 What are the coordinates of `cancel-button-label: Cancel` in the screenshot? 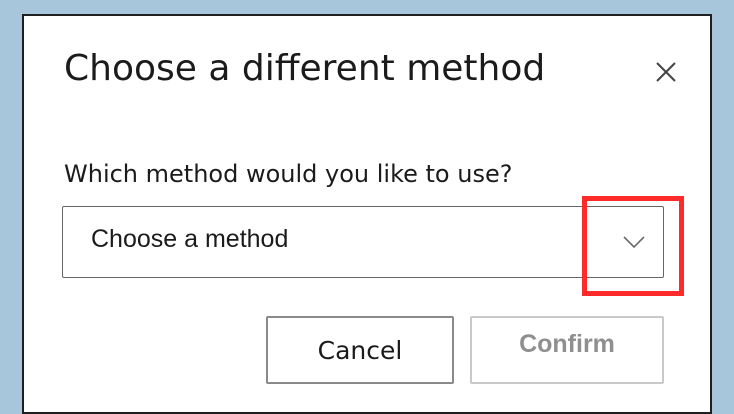 It's located at (360, 350).